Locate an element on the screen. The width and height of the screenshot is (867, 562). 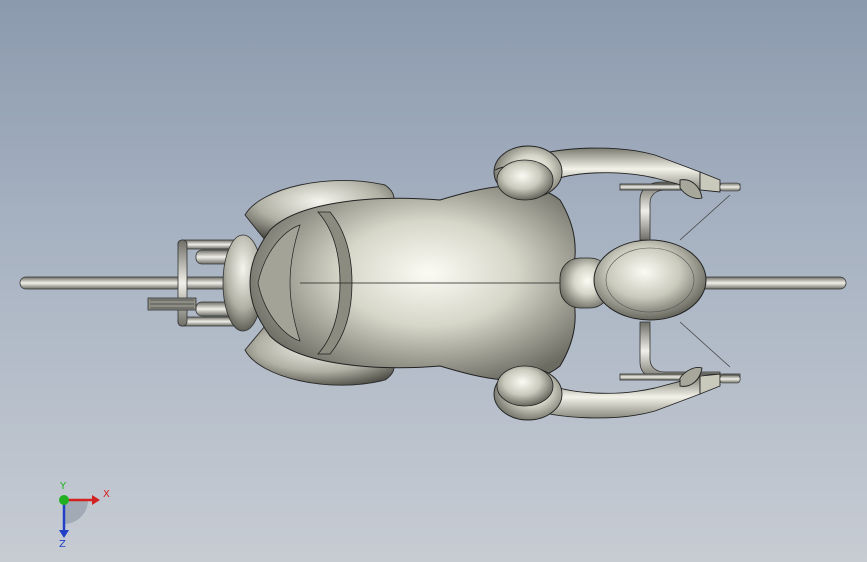
axis-triad: X Y Z is located at coordinates (84, 514).